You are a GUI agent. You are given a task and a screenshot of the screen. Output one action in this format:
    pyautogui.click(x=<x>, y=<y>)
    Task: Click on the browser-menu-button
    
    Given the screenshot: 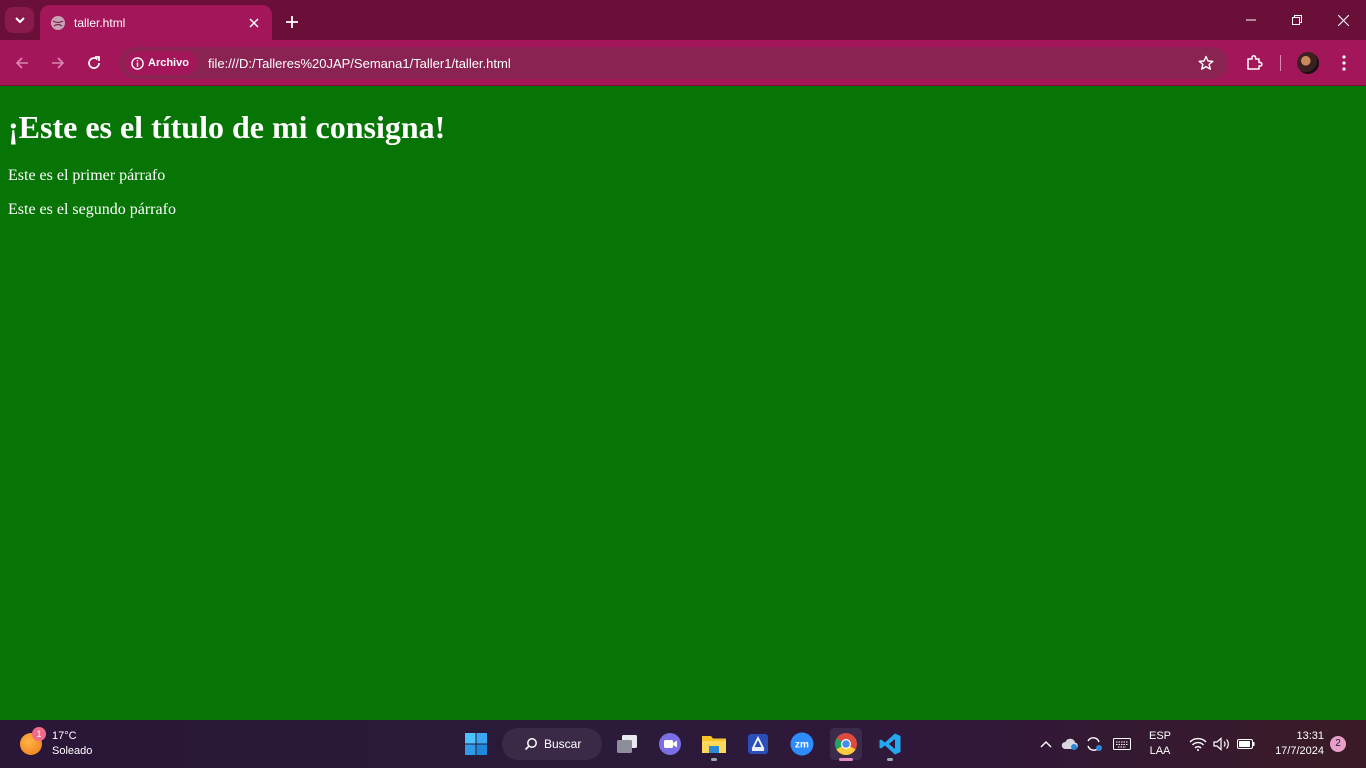 What is the action you would take?
    pyautogui.click(x=1344, y=63)
    